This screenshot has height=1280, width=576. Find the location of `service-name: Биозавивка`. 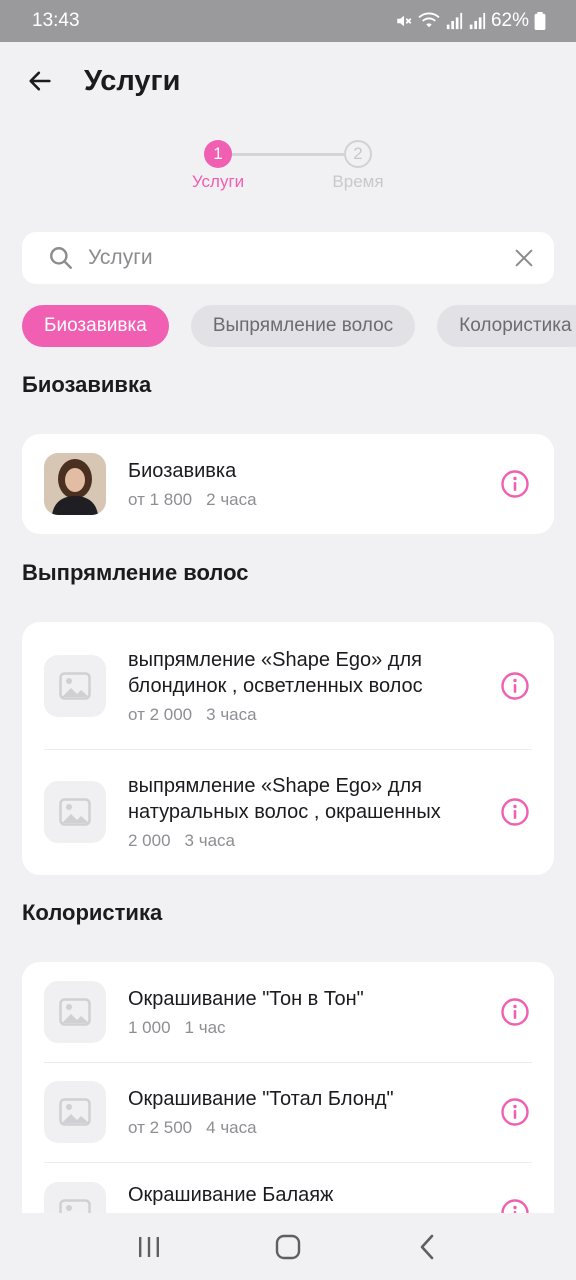

service-name: Биозавивка is located at coordinates (182, 471).